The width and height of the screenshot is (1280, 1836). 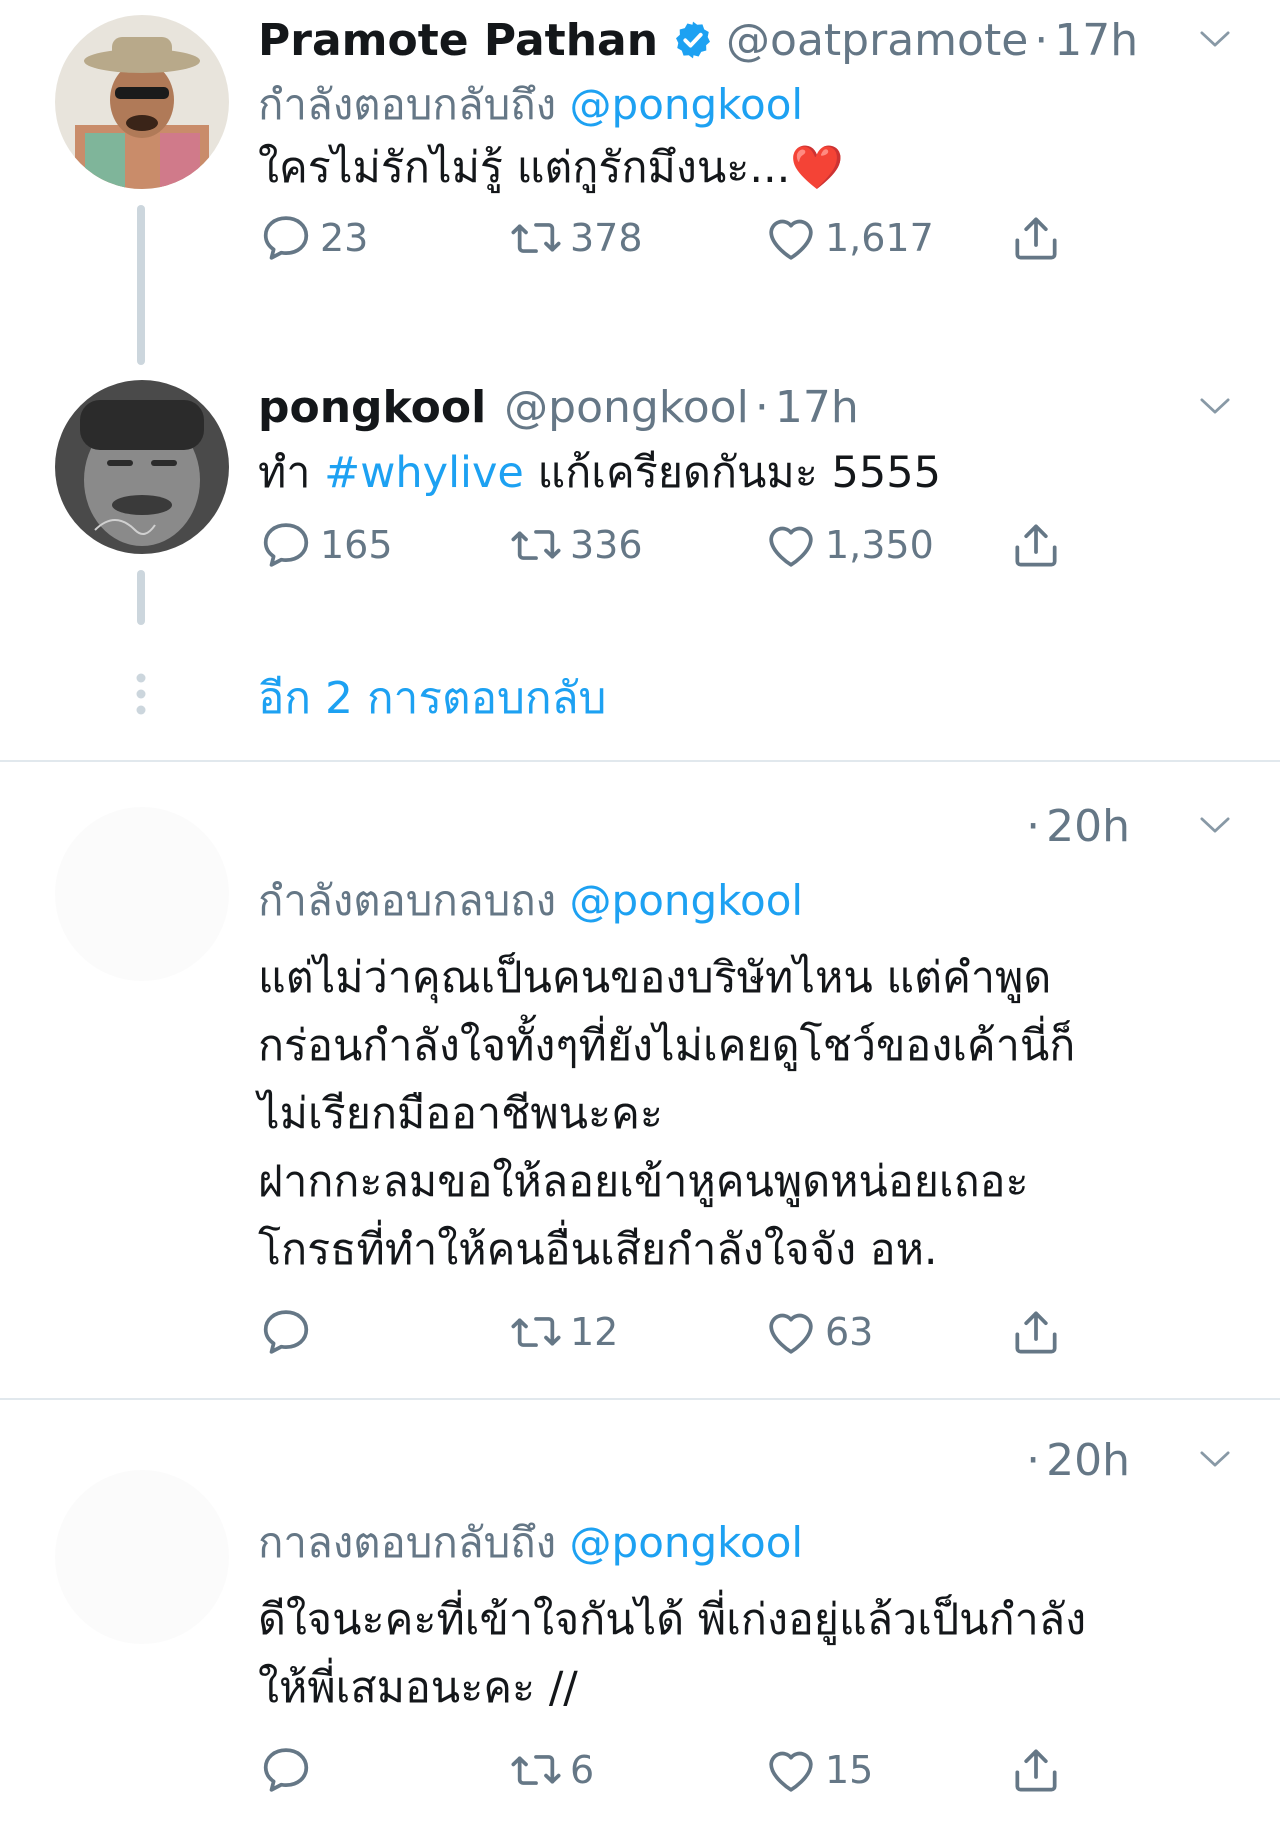 I want to click on tweet-text: ใครไม่รักไม่รู้ แต่กูรักมึงนะ...❤️, so click(x=738, y=168).